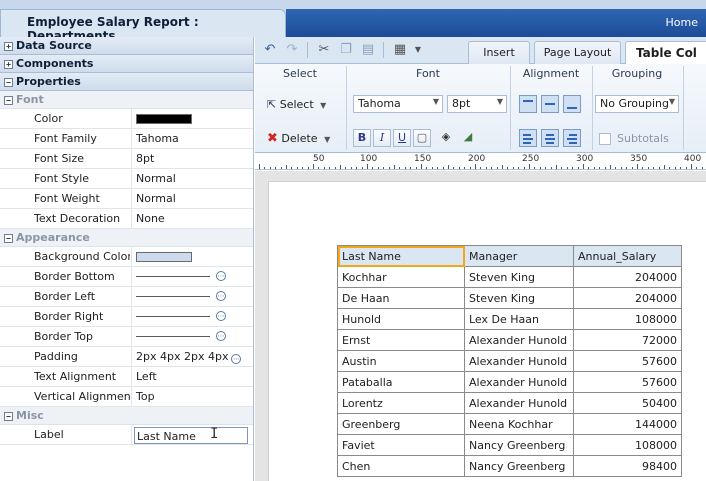 This screenshot has width=706, height=481. Describe the element at coordinates (665, 53) in the screenshot. I see `tab-table-column: Table Col` at that location.